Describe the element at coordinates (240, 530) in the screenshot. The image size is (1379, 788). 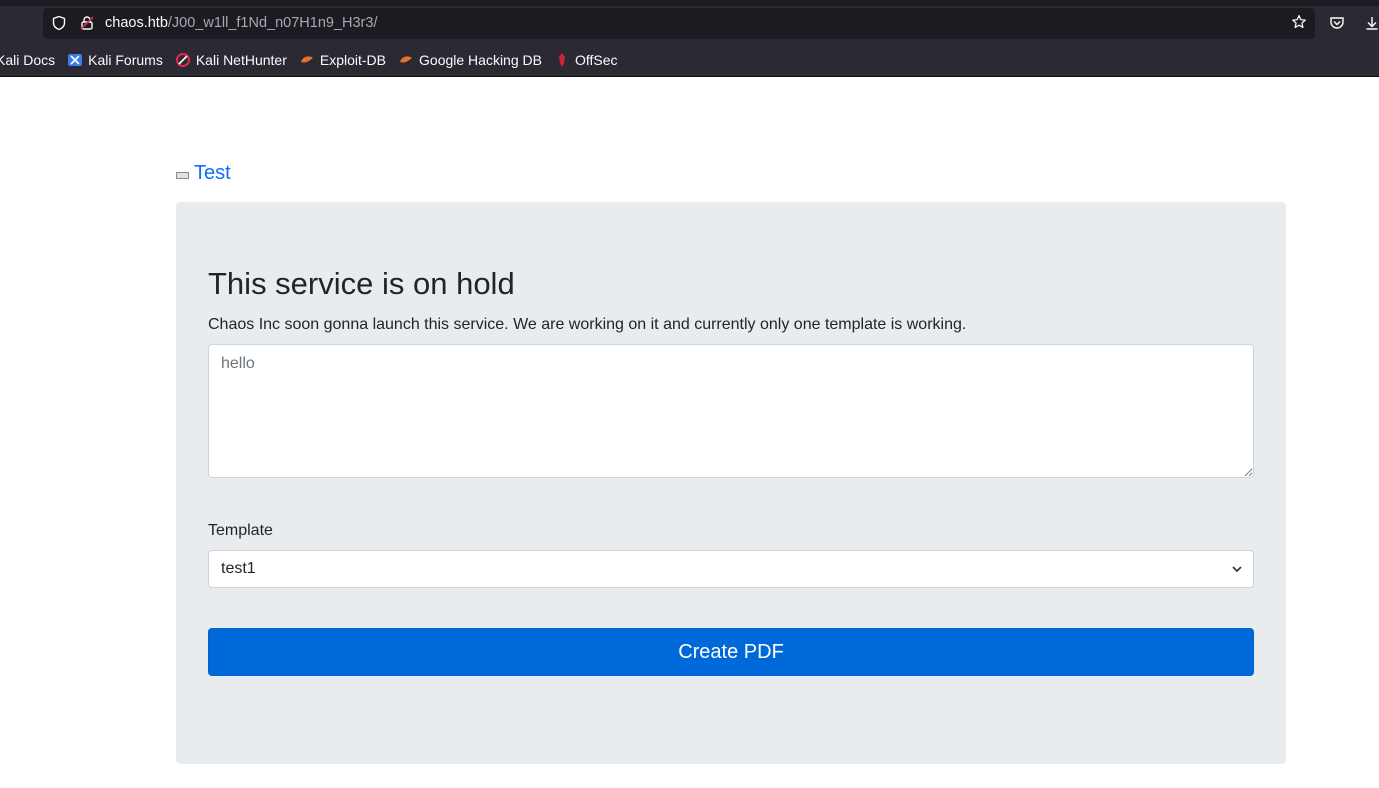
I see `template-label: Template` at that location.